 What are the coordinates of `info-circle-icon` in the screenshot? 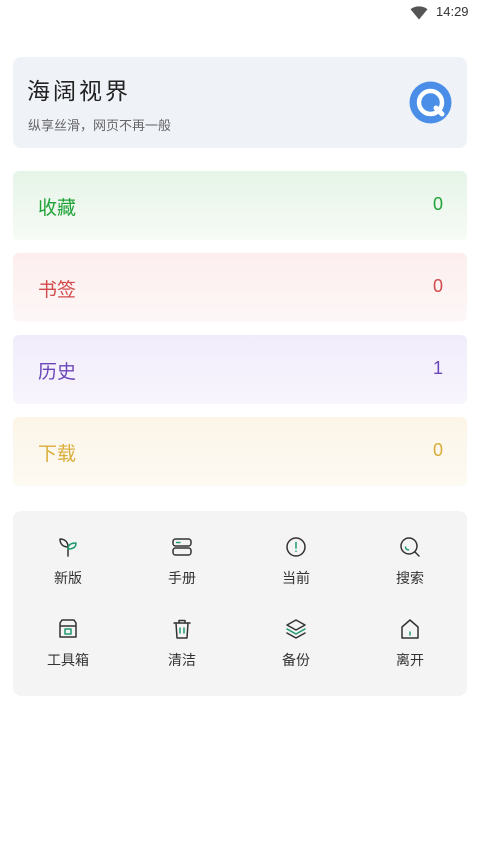 It's located at (296, 547).